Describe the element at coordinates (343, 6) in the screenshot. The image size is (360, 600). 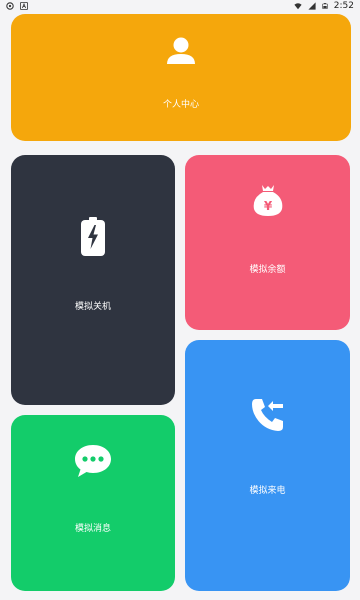
I see `status-time: 2:52` at that location.